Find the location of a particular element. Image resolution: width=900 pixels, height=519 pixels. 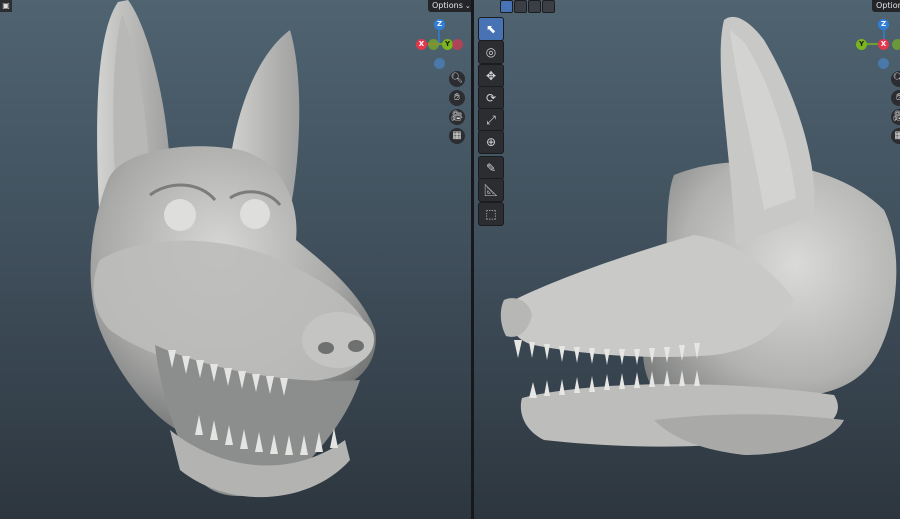

transform-tool: ⊕ is located at coordinates (491, 142).